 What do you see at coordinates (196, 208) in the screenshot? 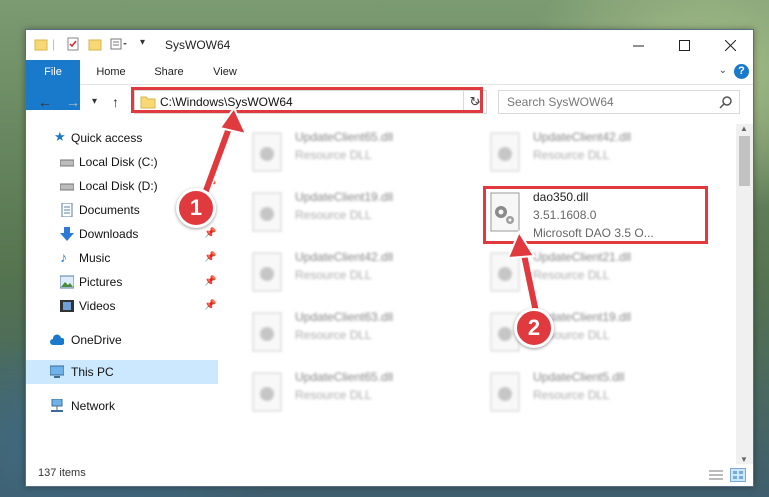
I see `step-badge-1: 1` at bounding box center [196, 208].